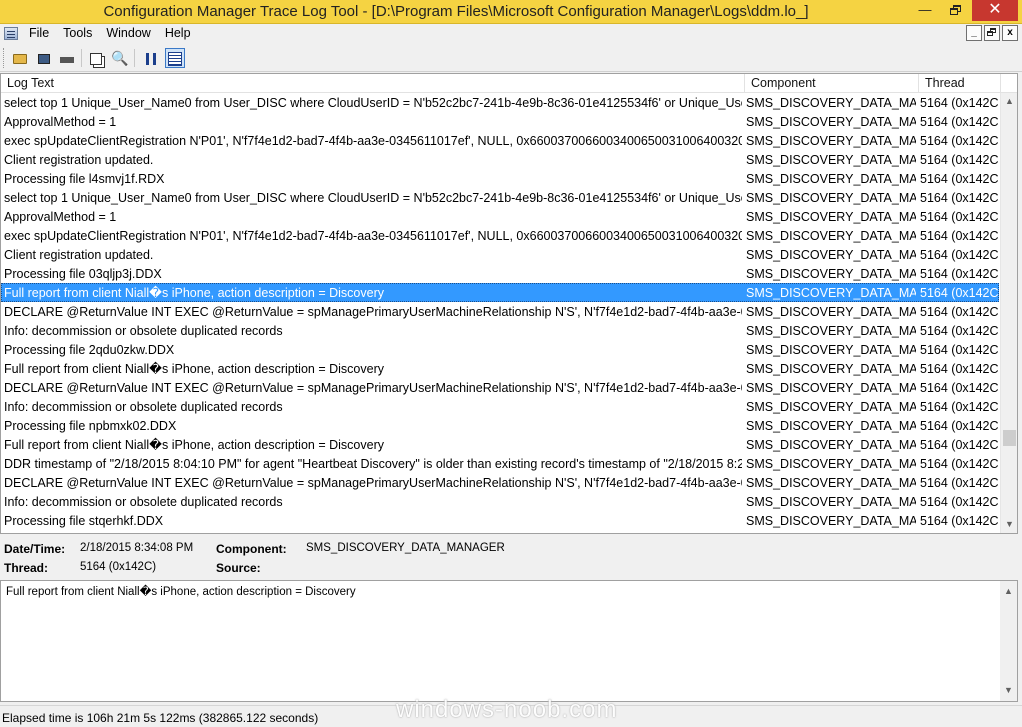 The width and height of the screenshot is (1022, 727). I want to click on find-icon: 🔍, so click(120, 58).